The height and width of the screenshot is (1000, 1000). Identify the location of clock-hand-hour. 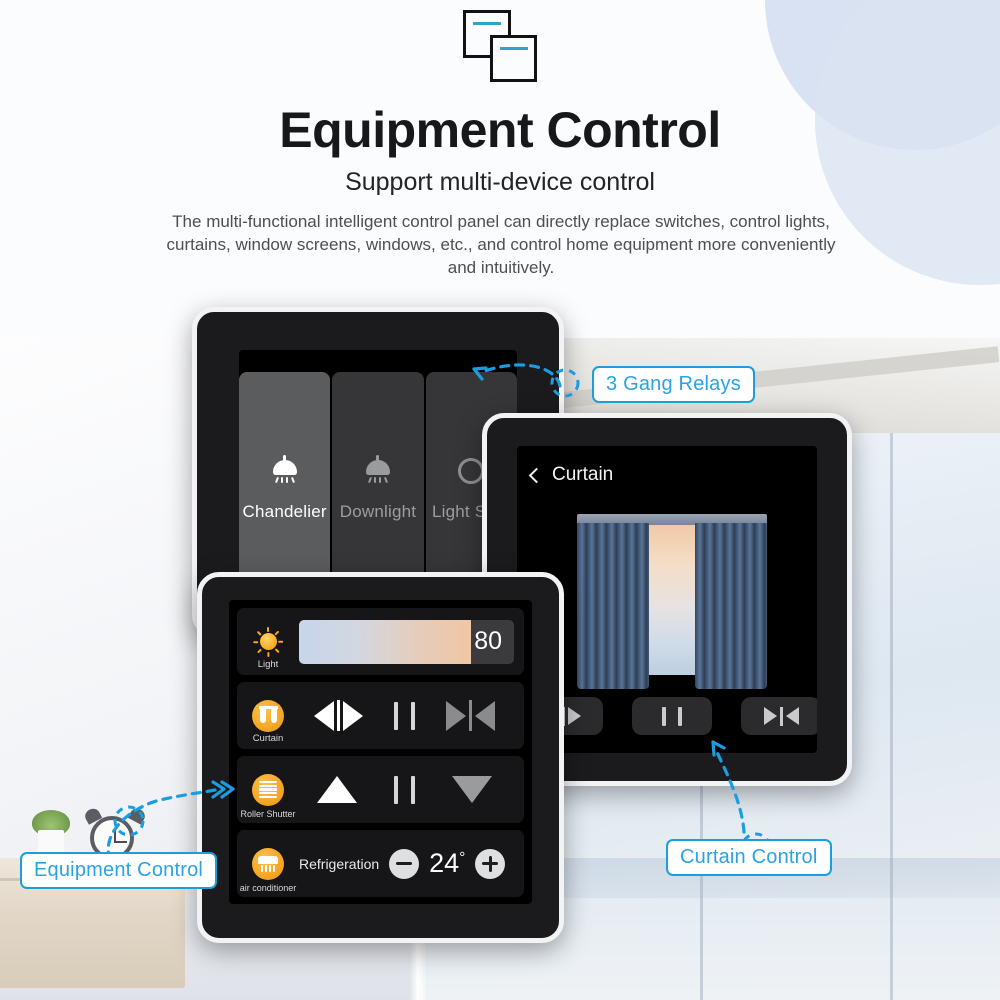
(121, 842).